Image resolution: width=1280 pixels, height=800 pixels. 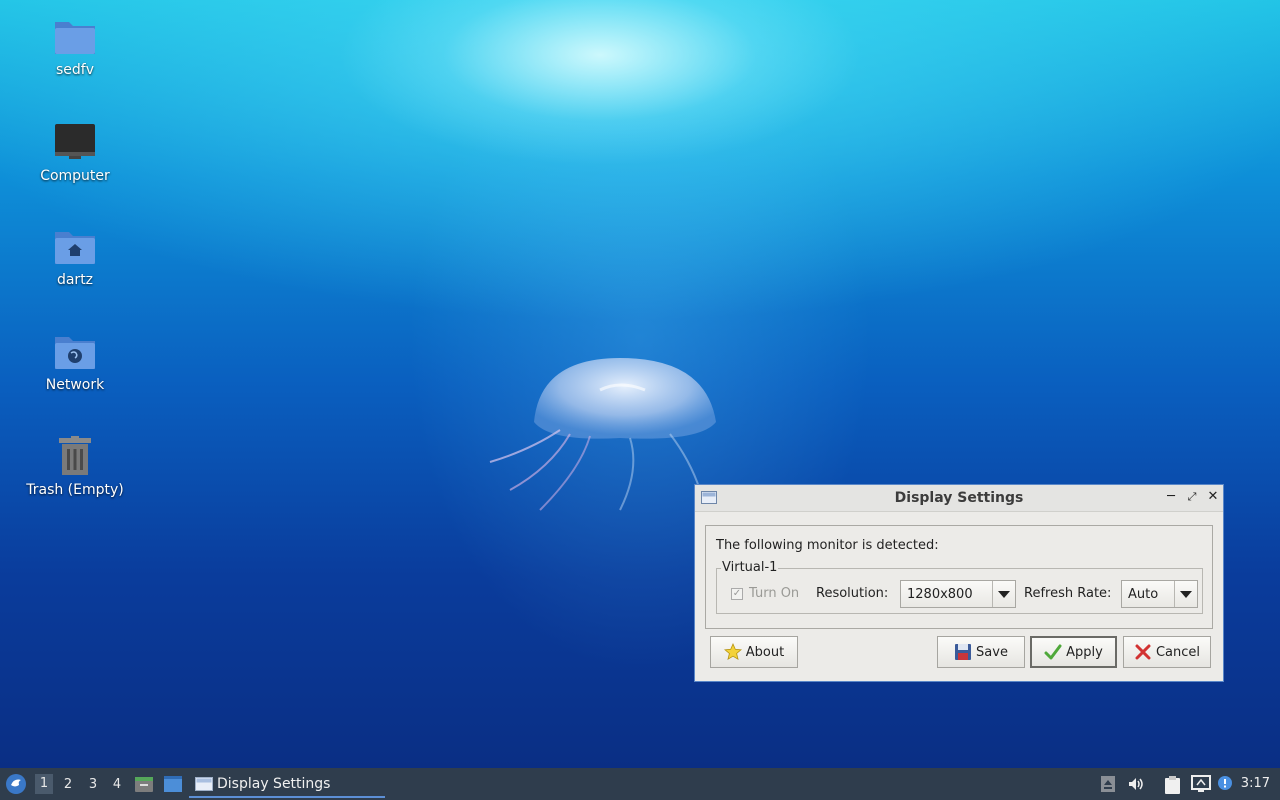 I want to click on dialog-title: Display Settings, so click(x=959, y=498).